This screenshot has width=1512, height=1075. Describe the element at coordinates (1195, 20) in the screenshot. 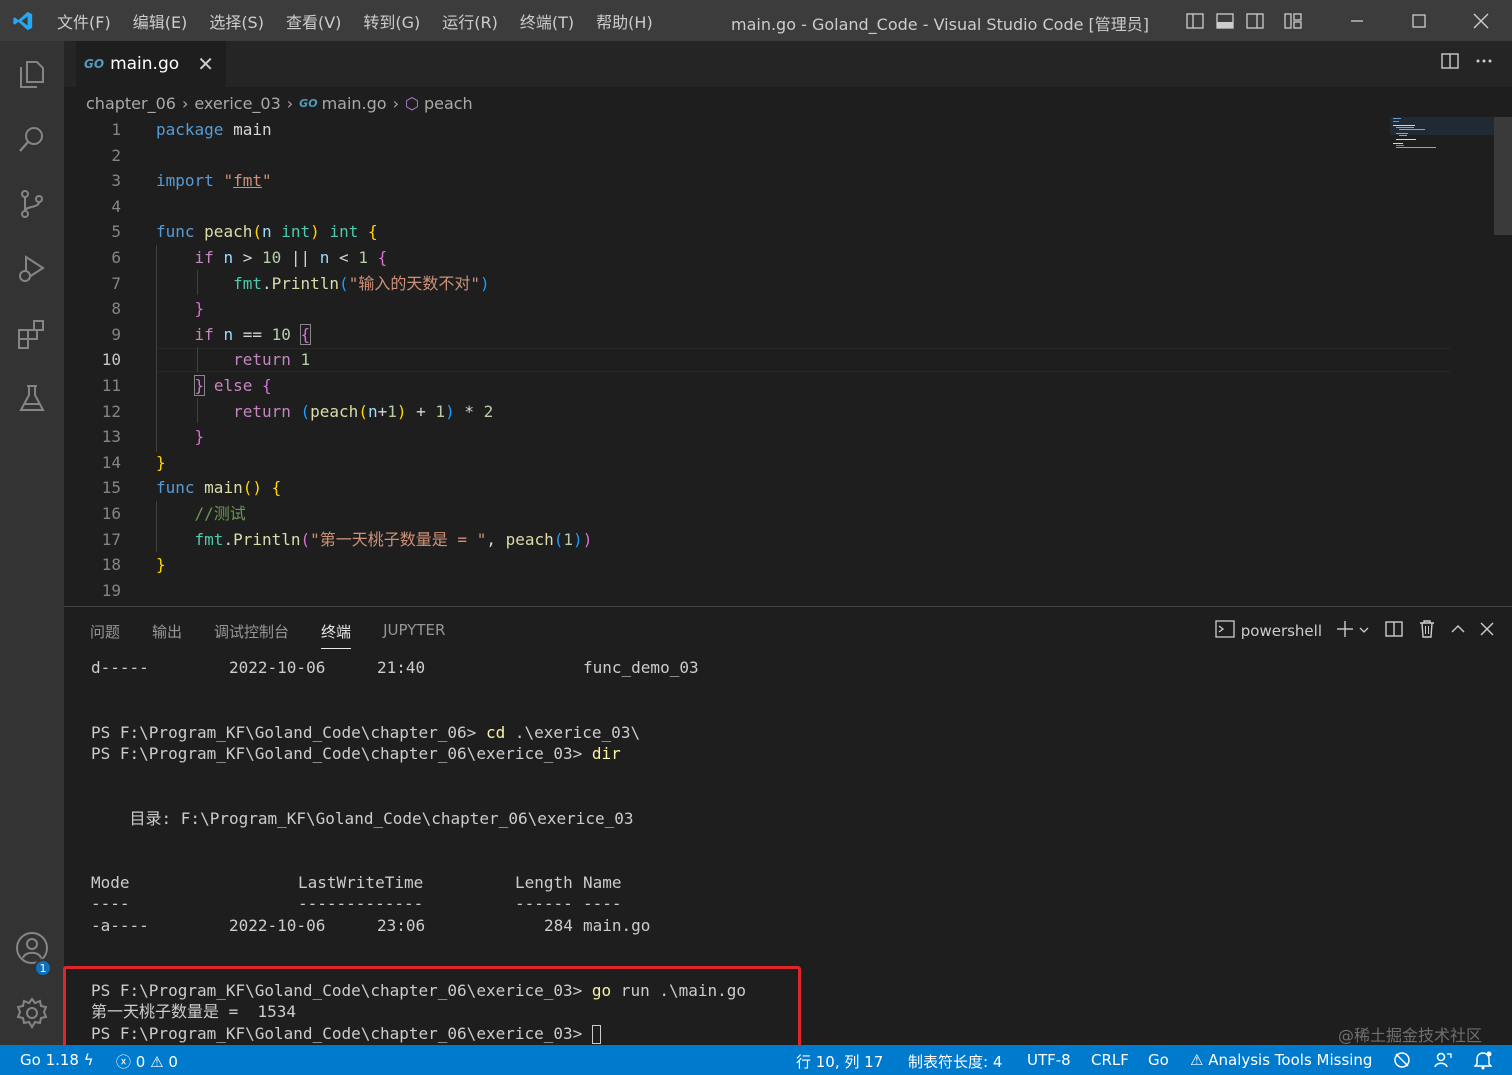

I see `toggle-sidebar-icon` at that location.